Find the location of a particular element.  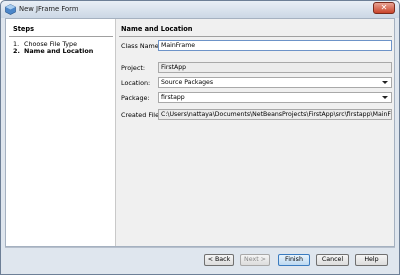

back-button: < Back is located at coordinates (219, 260).